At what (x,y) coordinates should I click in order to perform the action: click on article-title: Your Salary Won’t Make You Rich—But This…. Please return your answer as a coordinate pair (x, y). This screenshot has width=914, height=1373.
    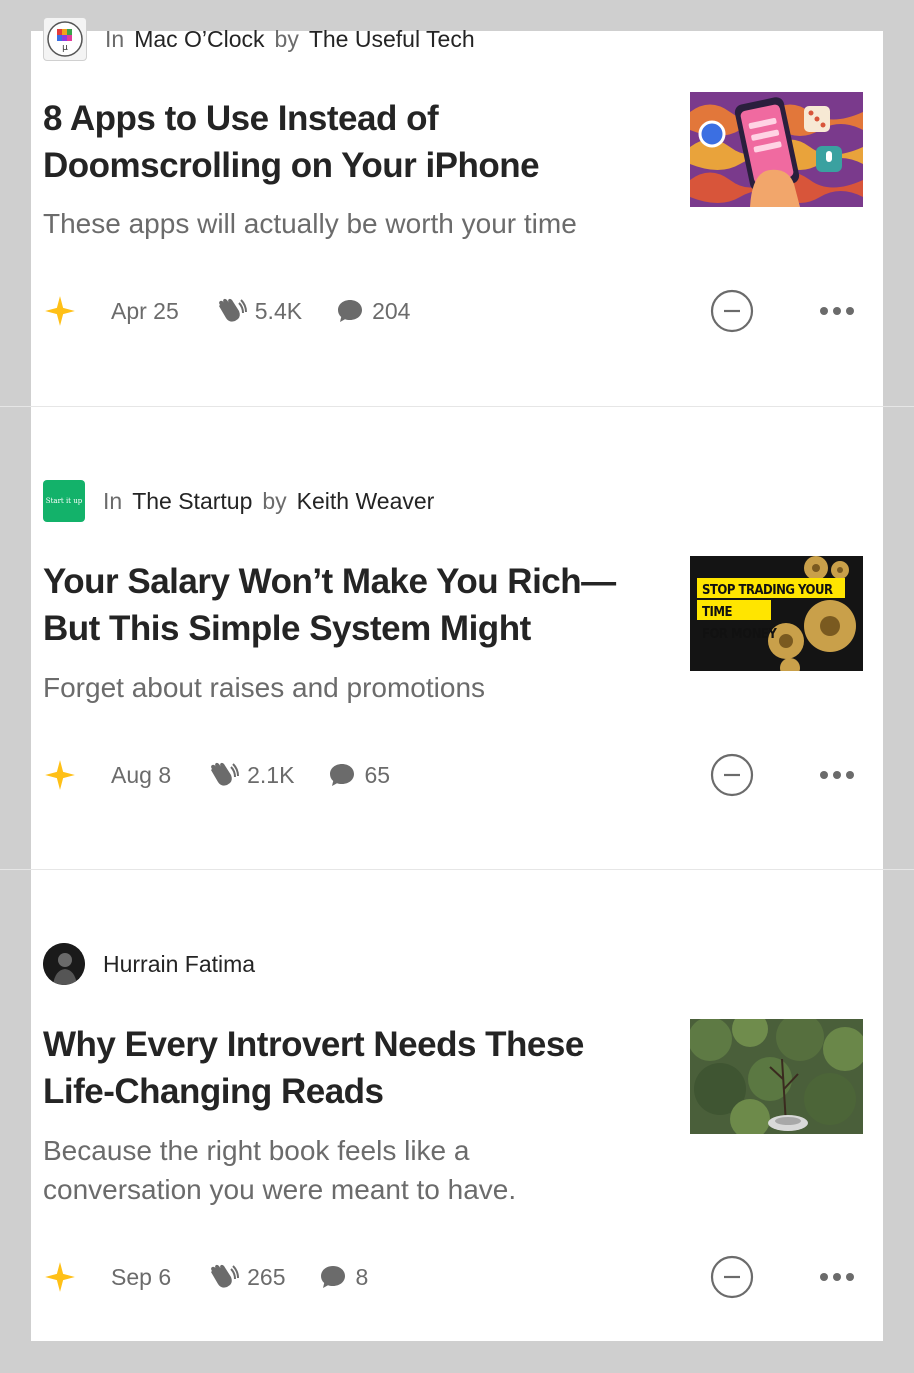
    Looking at the image, I should click on (343, 605).